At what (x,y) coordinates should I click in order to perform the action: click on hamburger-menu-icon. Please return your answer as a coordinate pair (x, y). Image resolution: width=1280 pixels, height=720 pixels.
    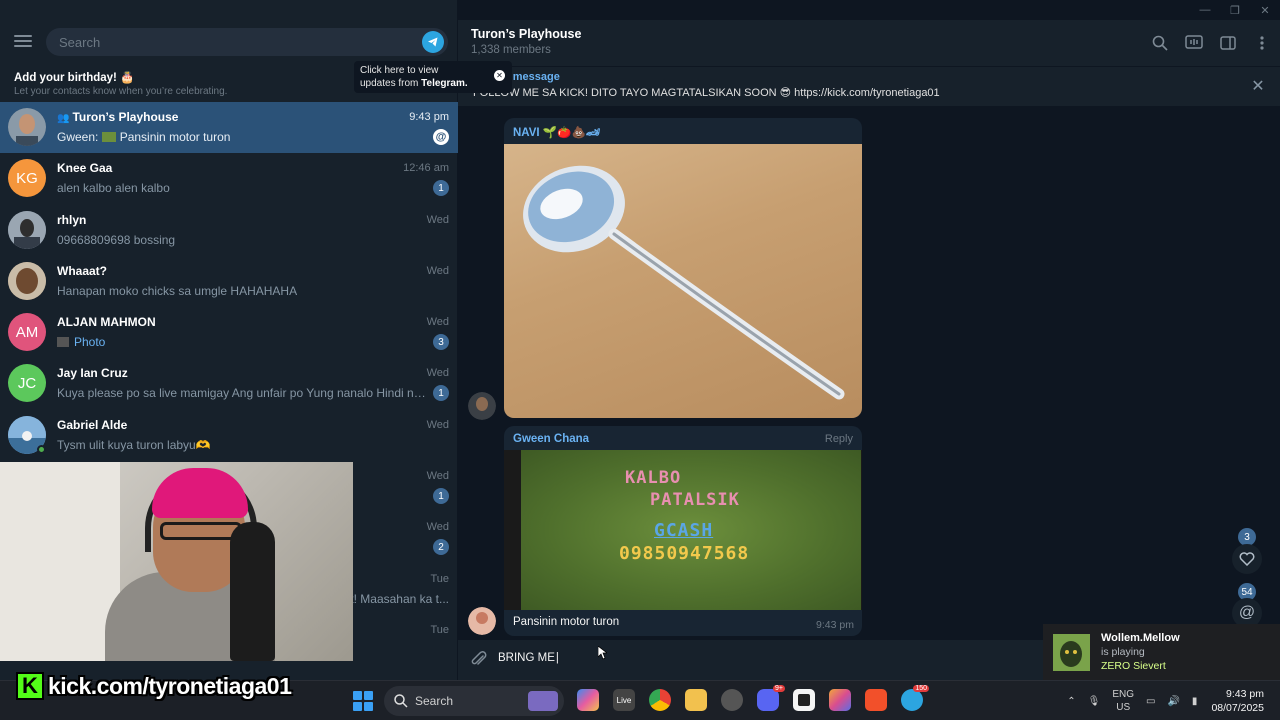
    Looking at the image, I should click on (23, 41).